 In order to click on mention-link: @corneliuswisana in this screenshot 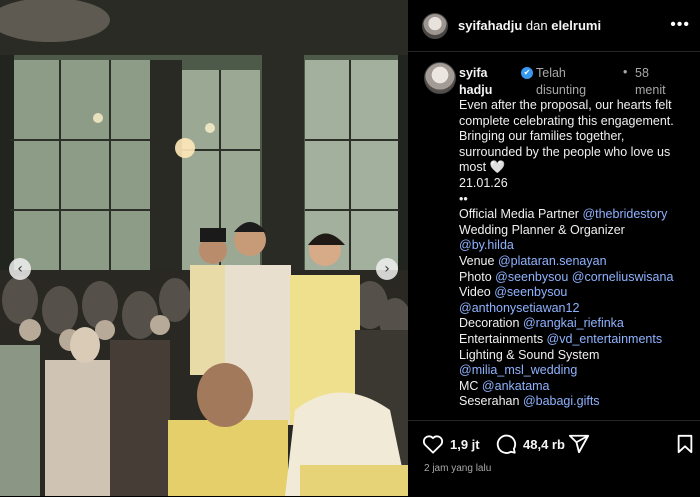, I will do `click(623, 277)`.